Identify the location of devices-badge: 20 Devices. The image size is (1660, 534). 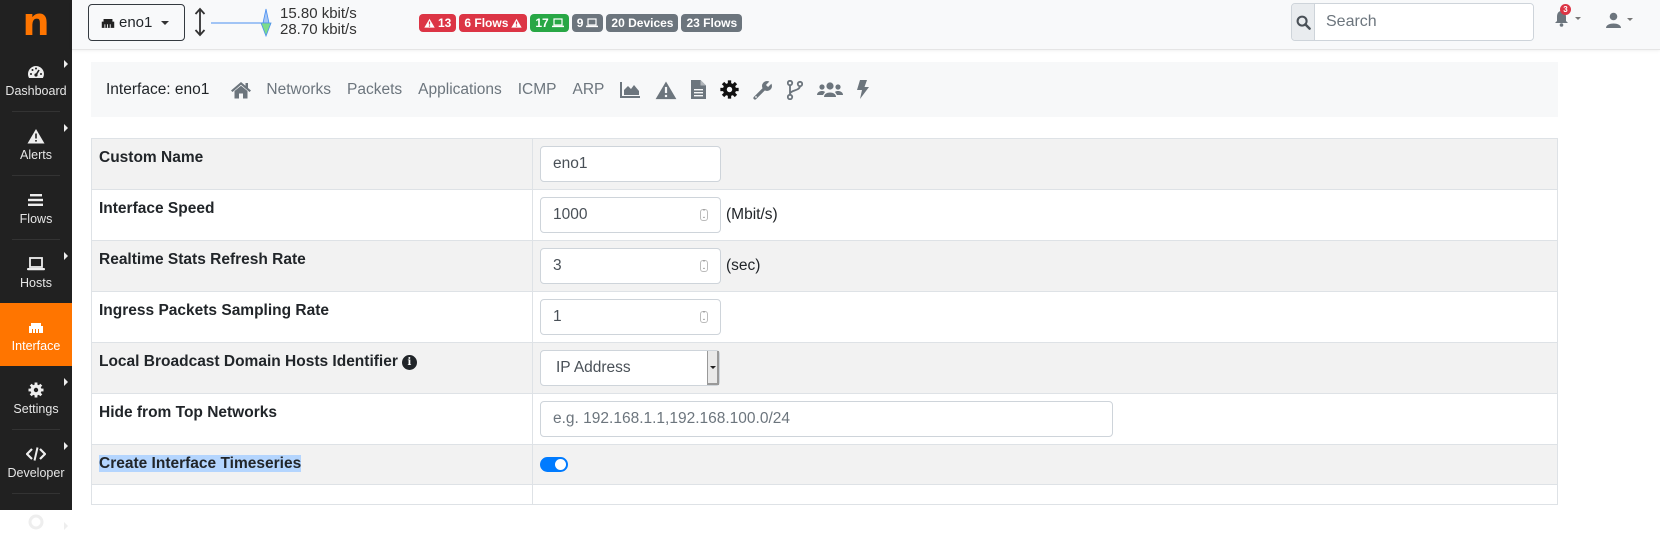
(642, 23).